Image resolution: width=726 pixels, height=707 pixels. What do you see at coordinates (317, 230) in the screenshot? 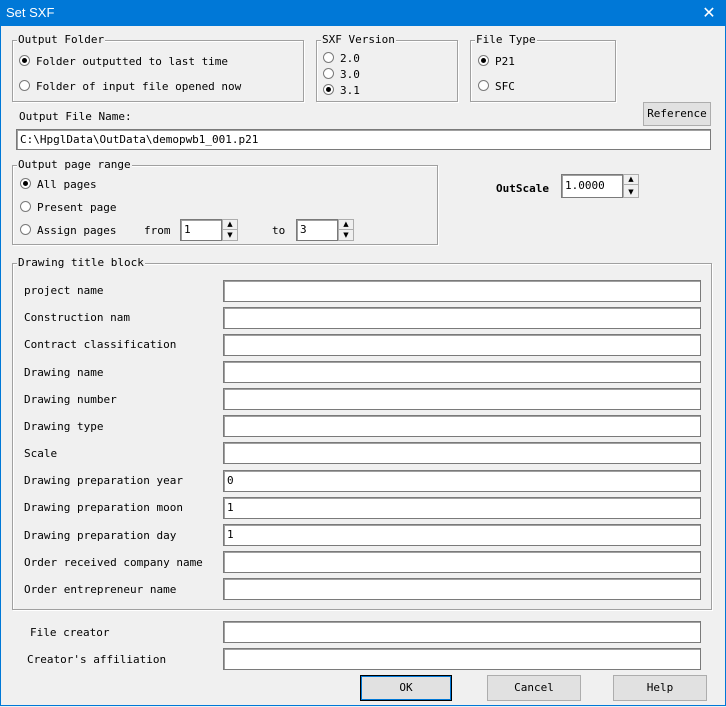
I see `to-page-input: 3` at bounding box center [317, 230].